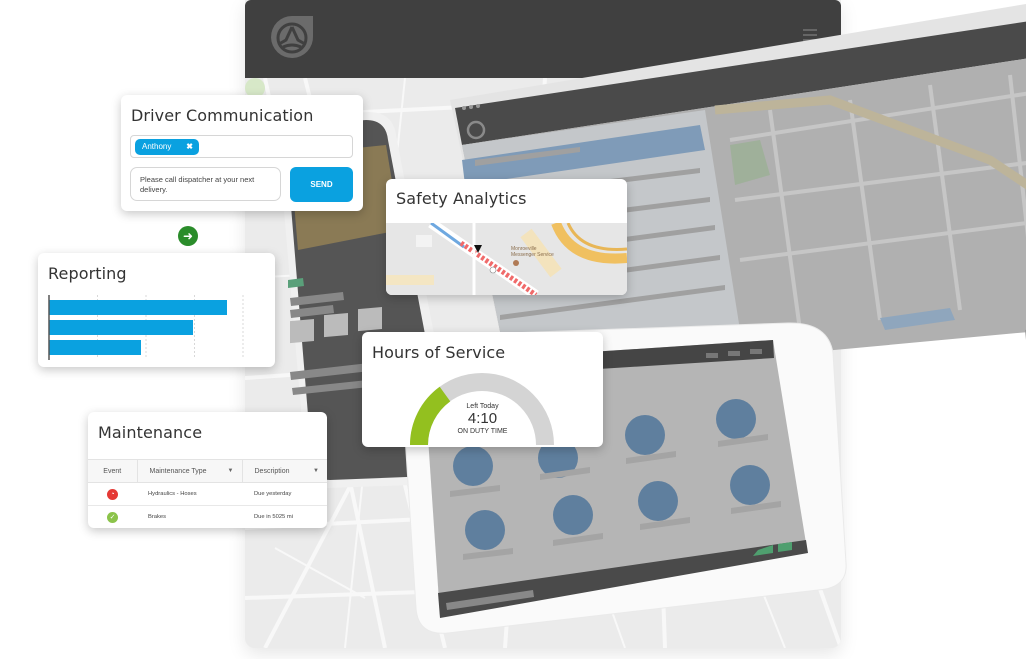 This screenshot has width=1026, height=659. Describe the element at coordinates (189, 471) in the screenshot. I see `column-header-maintenance-type: Maintenance Type ▼` at that location.